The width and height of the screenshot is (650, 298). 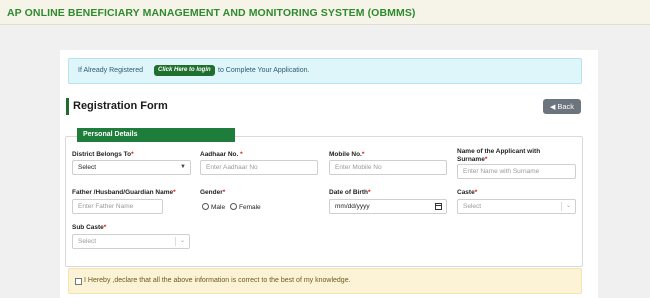 I want to click on chevron-down-icon: ▼, so click(x=183, y=167).